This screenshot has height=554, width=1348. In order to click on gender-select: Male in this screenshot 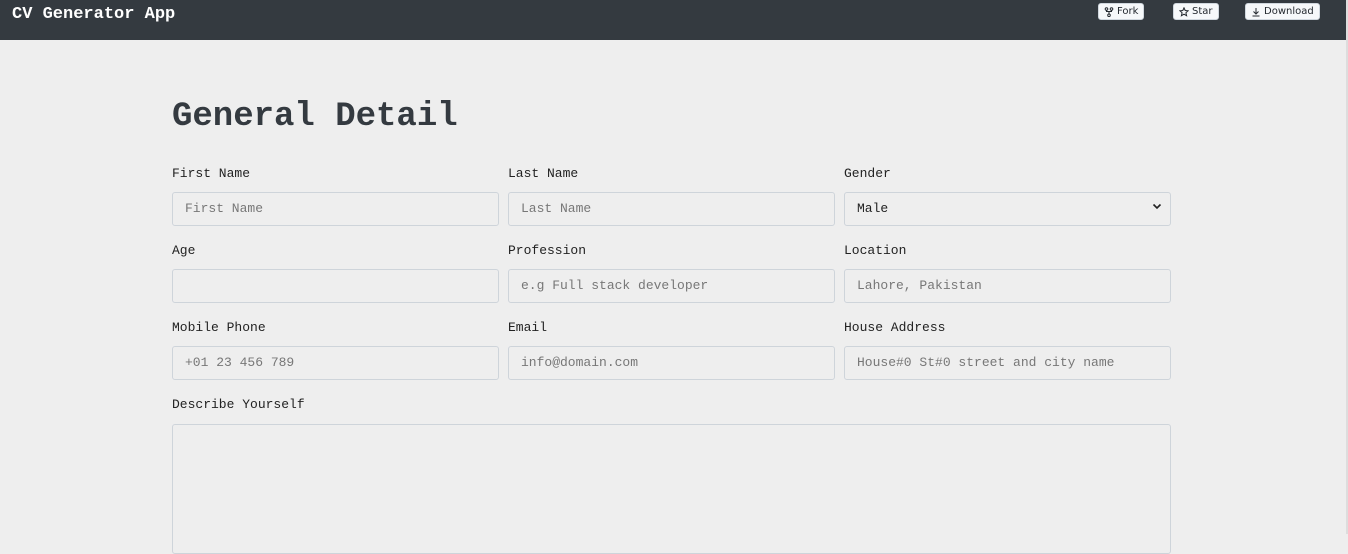, I will do `click(1007, 209)`.